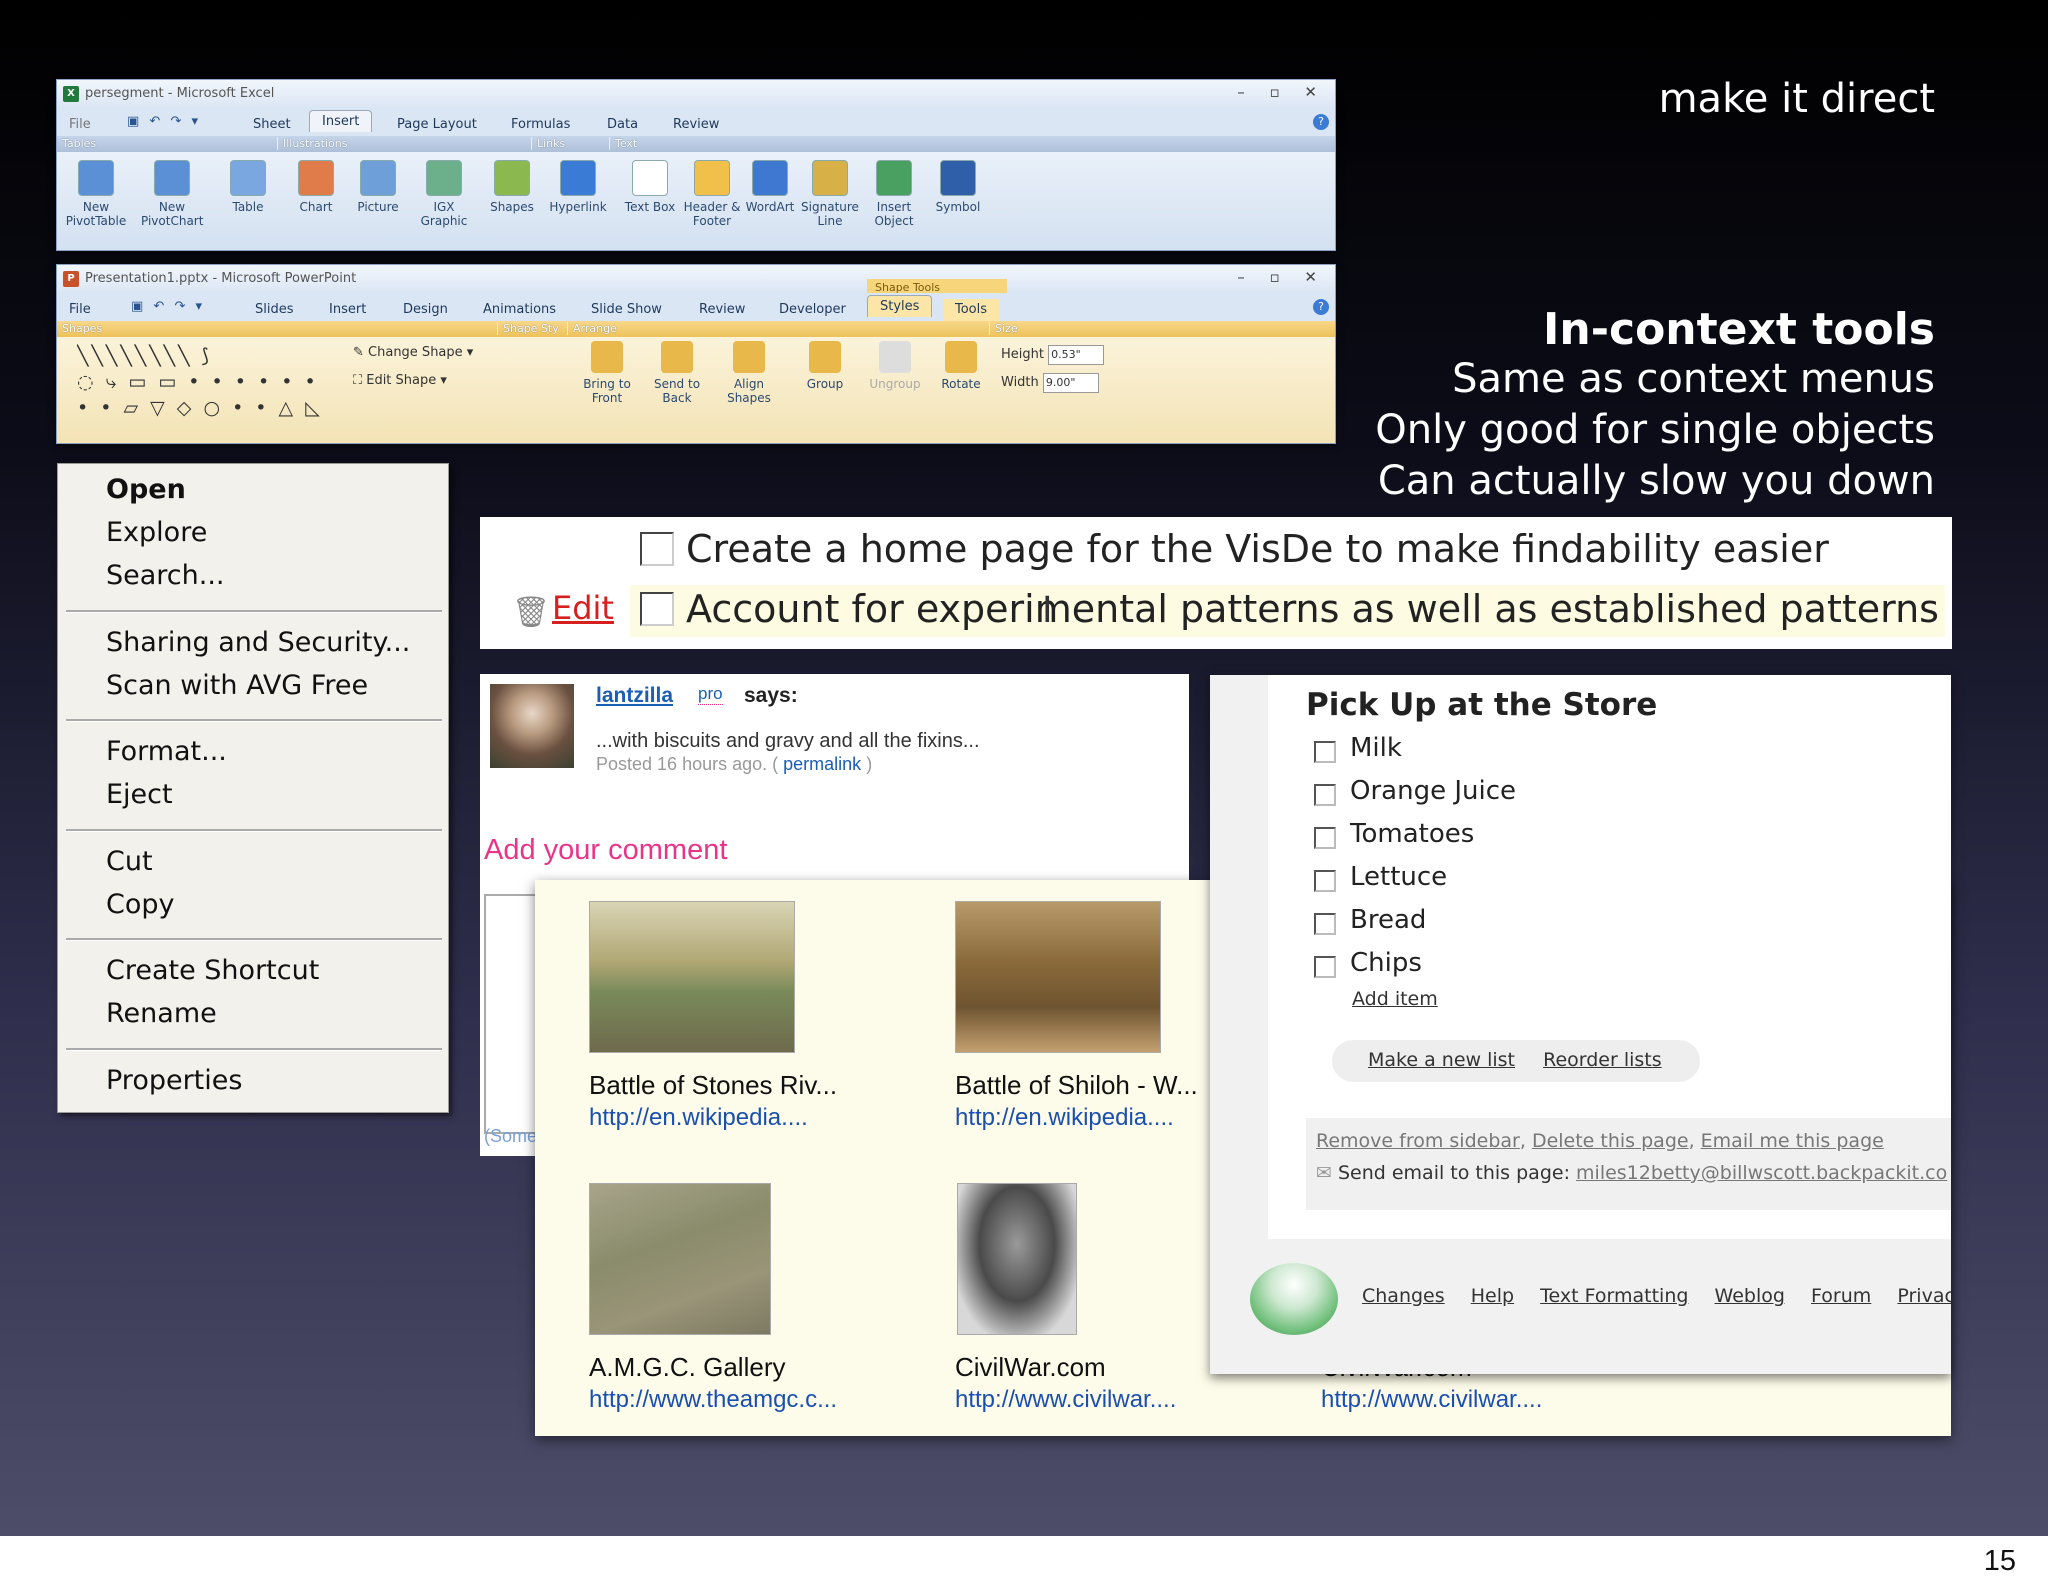 This screenshot has height=1587, width=2048. Describe the element at coordinates (770, 187) in the screenshot. I see `ribbon-button: WordArt` at that location.